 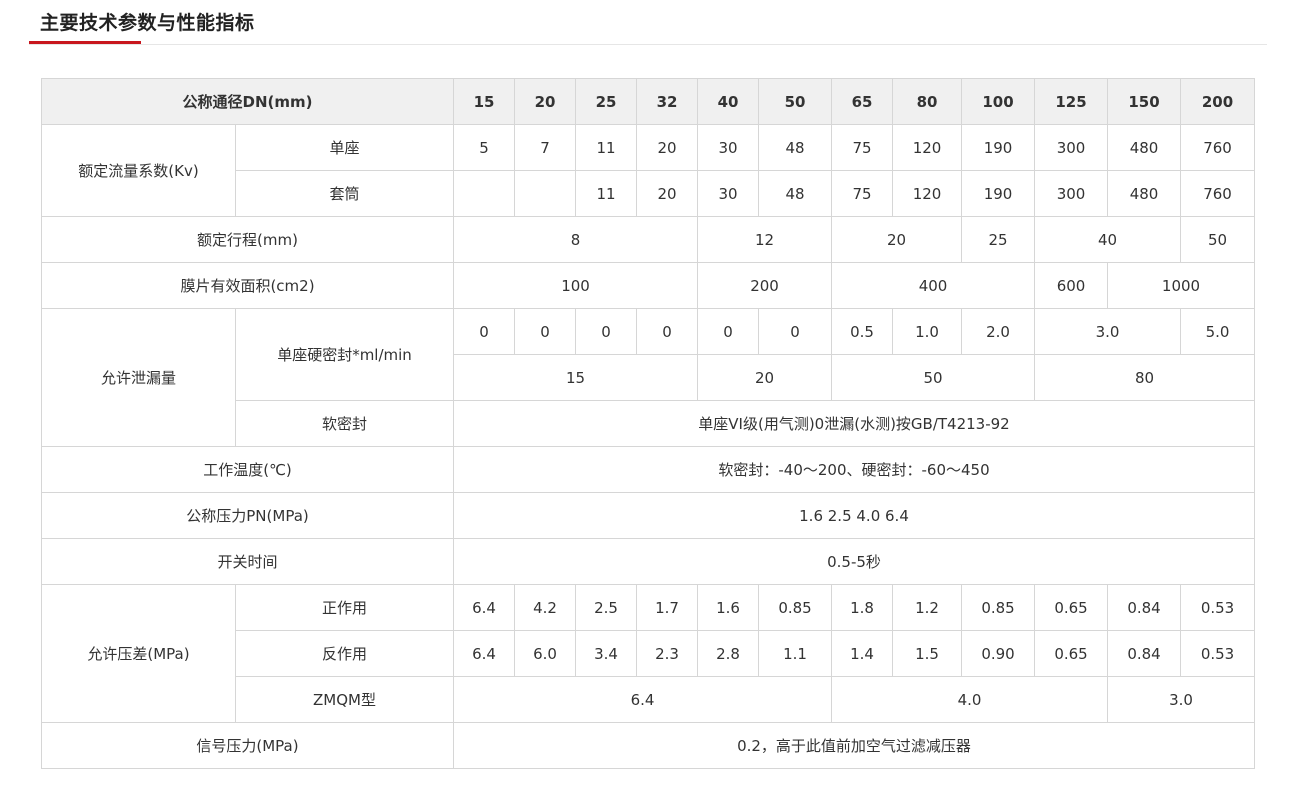 I want to click on kv-sleeve-value: 48, so click(x=795, y=193).